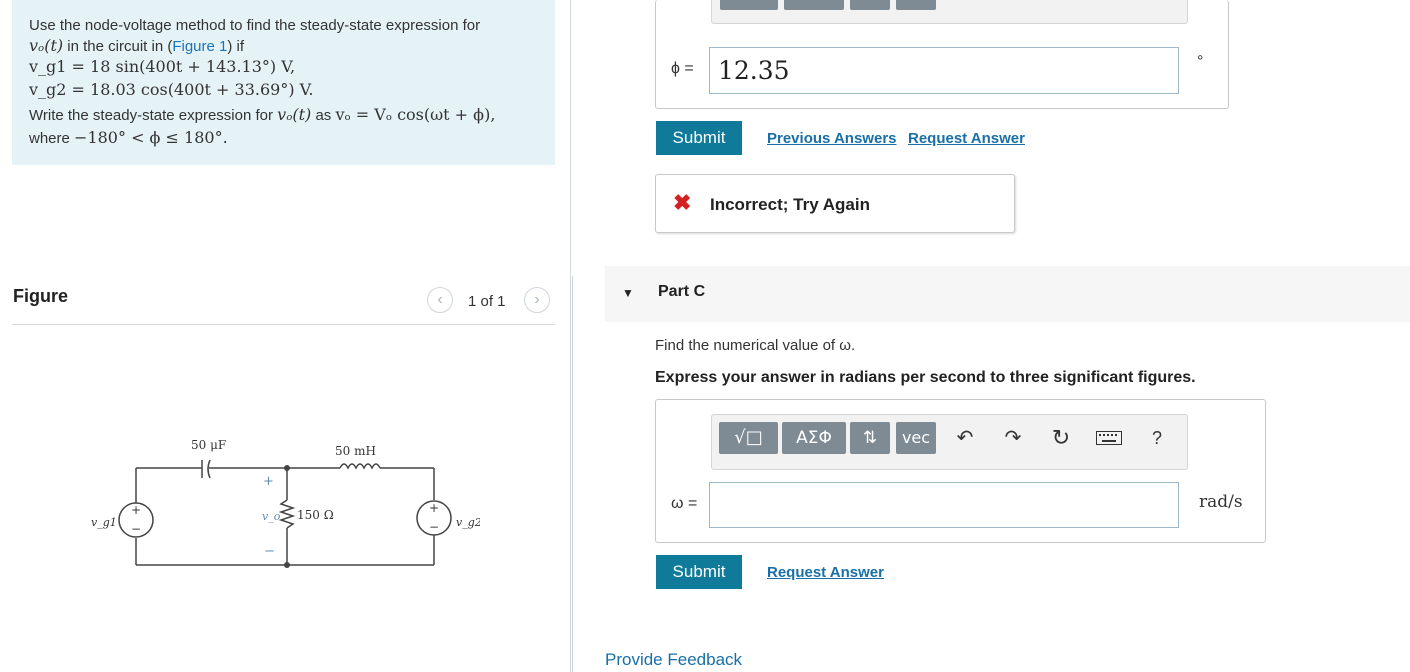  Describe the element at coordinates (355, 451) in the screenshot. I see `inductor-label: 50 mH` at that location.